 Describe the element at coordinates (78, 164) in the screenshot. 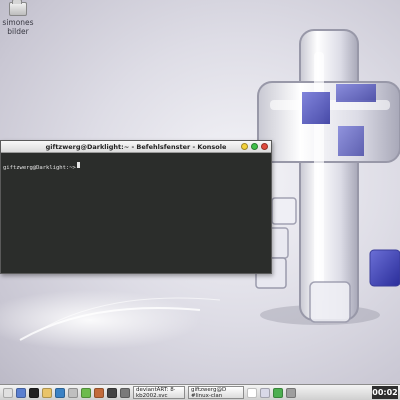

I see `text-cursor` at that location.